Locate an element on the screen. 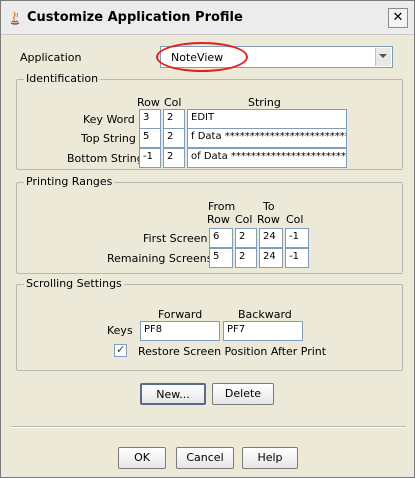 This screenshot has height=478, width=415. close-button: ✕ is located at coordinates (398, 18).